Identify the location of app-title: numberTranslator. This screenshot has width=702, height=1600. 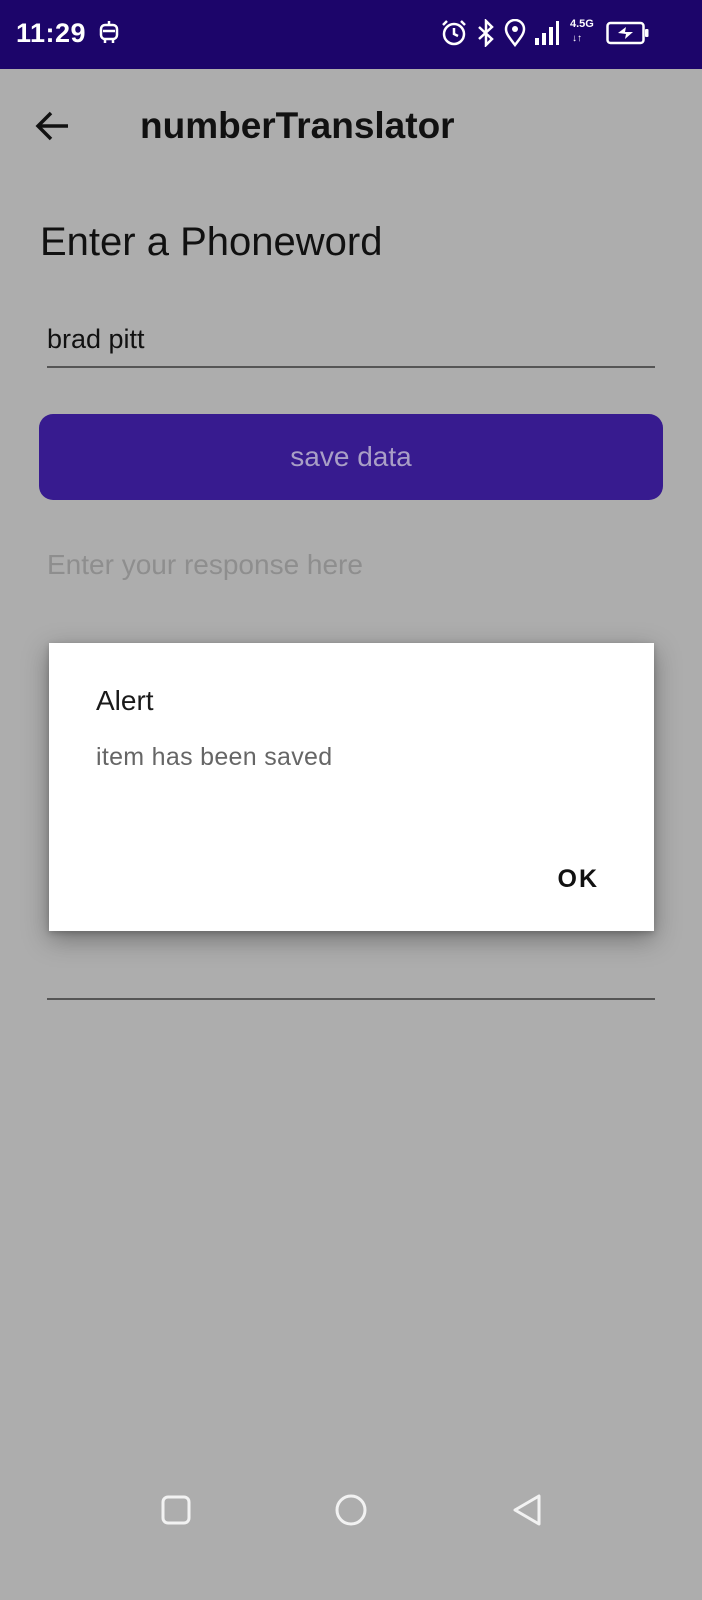
(297, 125).